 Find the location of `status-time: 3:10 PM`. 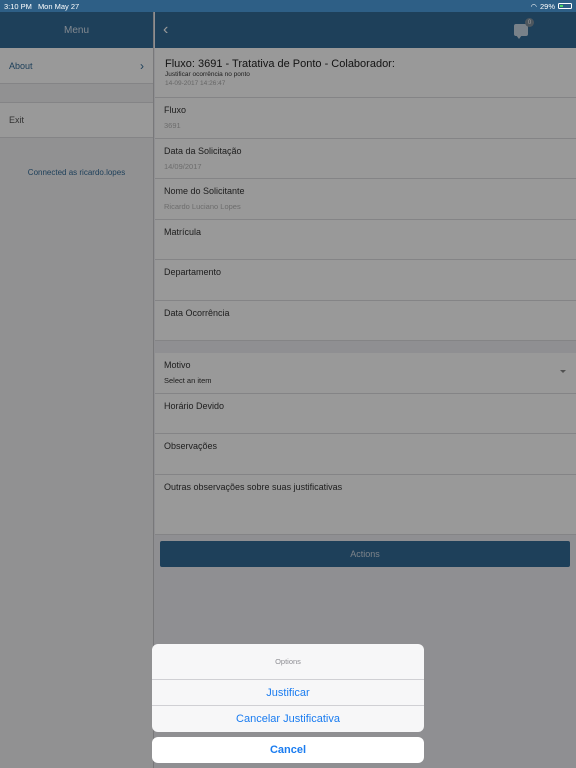

status-time: 3:10 PM is located at coordinates (18, 6).